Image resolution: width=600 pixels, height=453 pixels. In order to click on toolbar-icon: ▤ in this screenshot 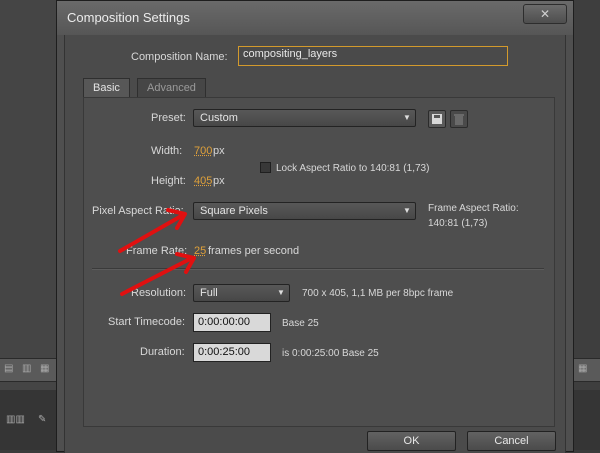, I will do `click(9, 368)`.